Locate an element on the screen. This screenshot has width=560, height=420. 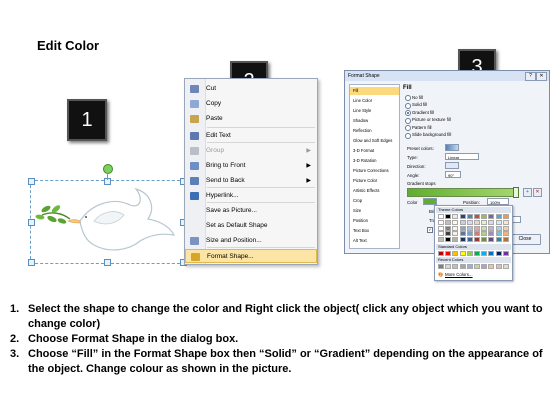
help-button: ? is located at coordinates (530, 76).